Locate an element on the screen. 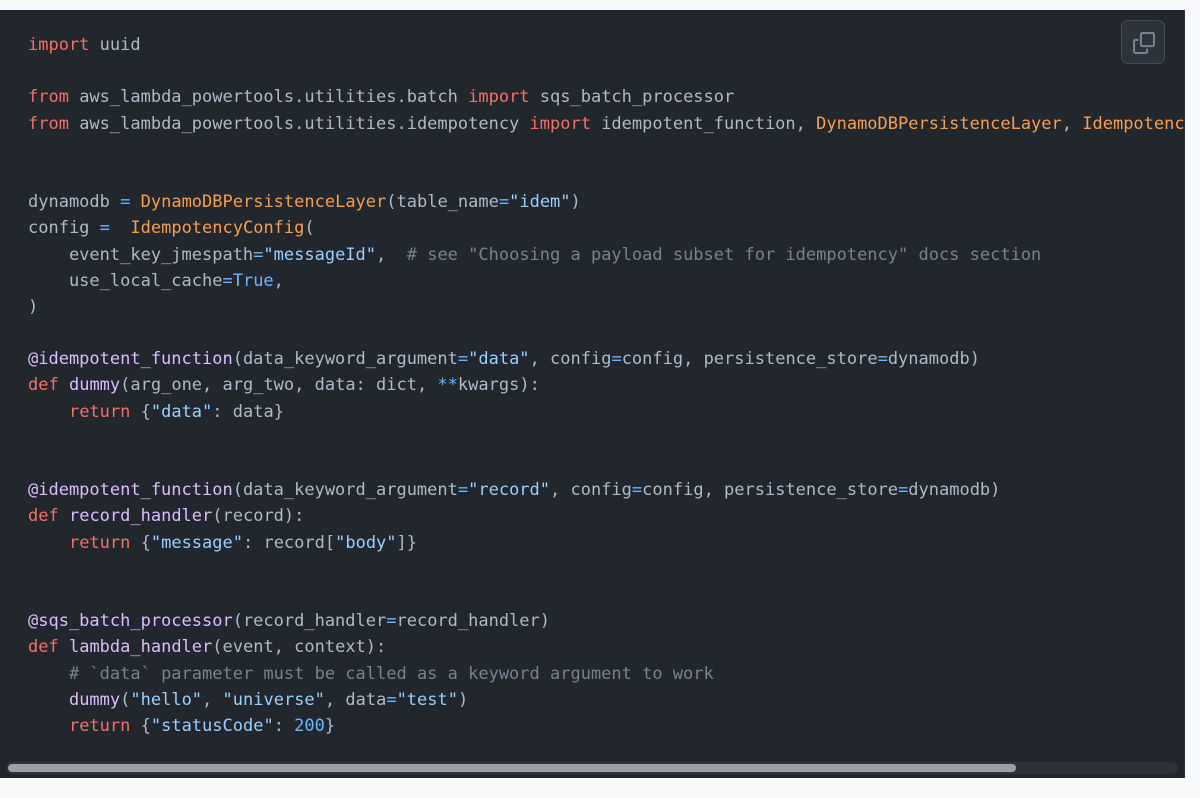 The image size is (1200, 798). code-token: @sqs_batch_processor is located at coordinates (130, 621).